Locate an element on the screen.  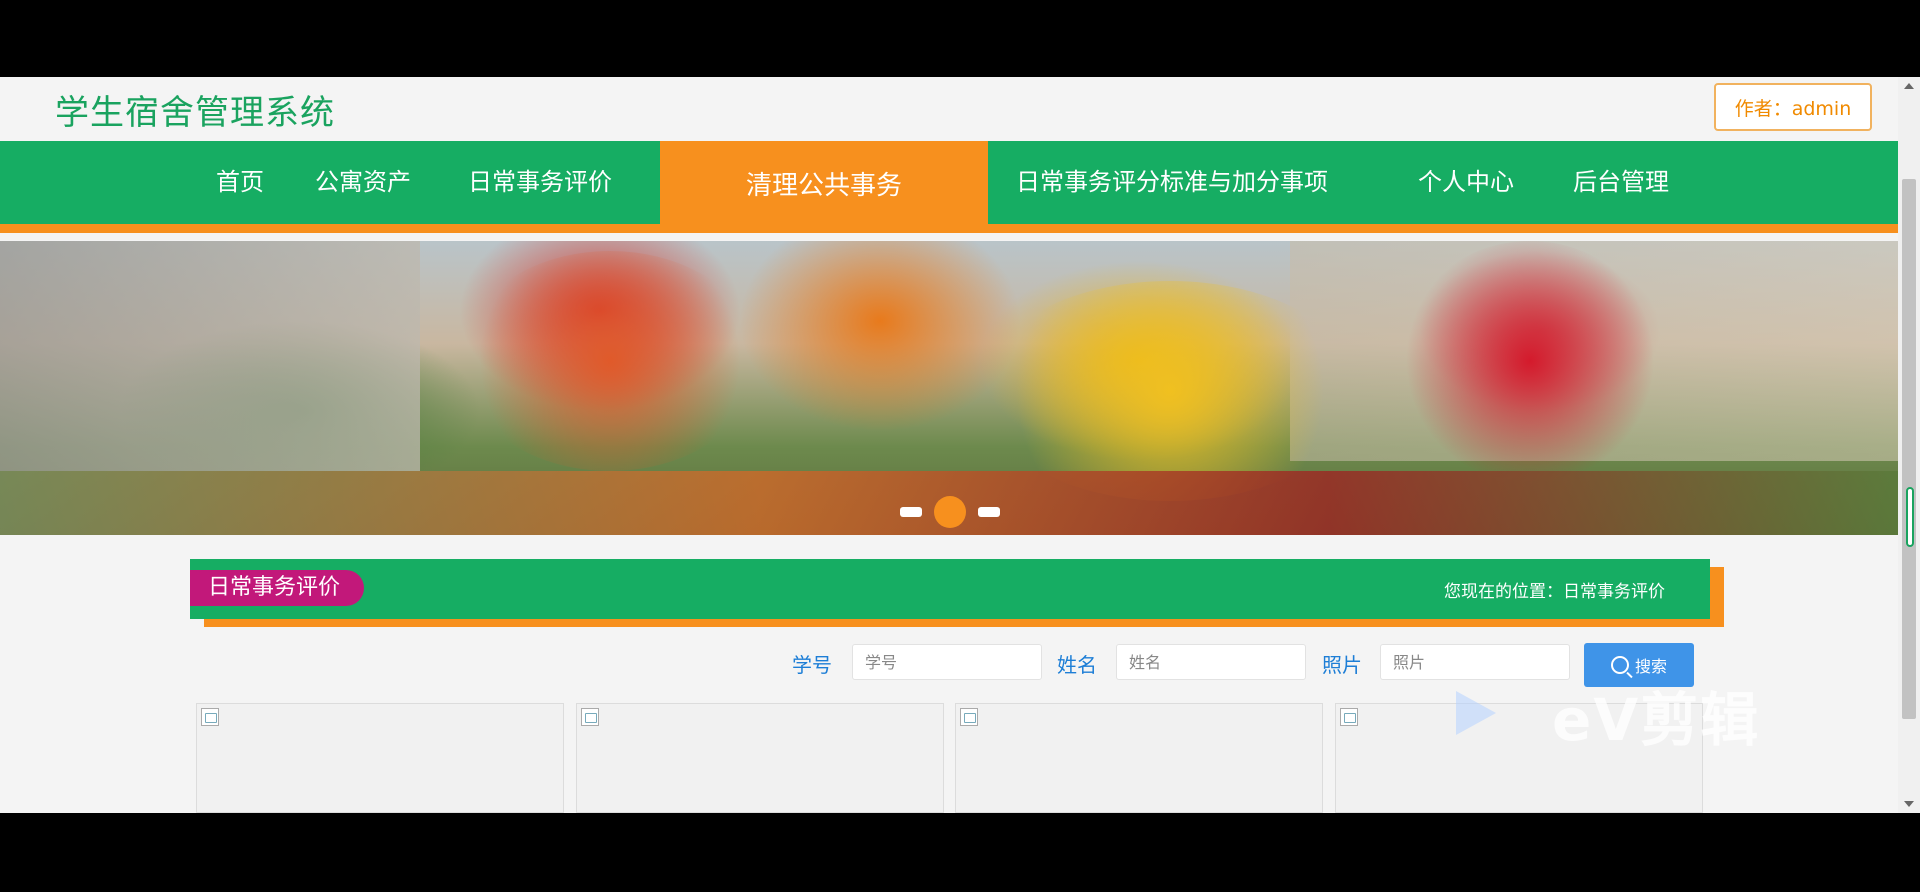
breadcrumb: 您现在的位置：日常事务评价 is located at coordinates (1554, 592).